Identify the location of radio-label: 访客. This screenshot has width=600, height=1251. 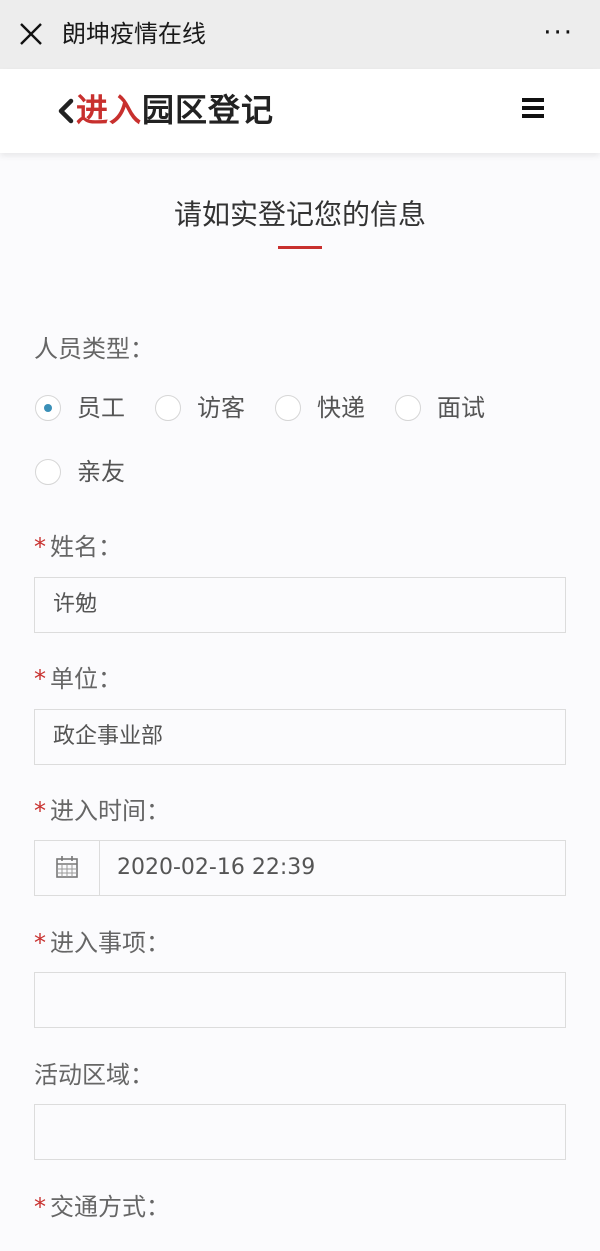
(221, 408).